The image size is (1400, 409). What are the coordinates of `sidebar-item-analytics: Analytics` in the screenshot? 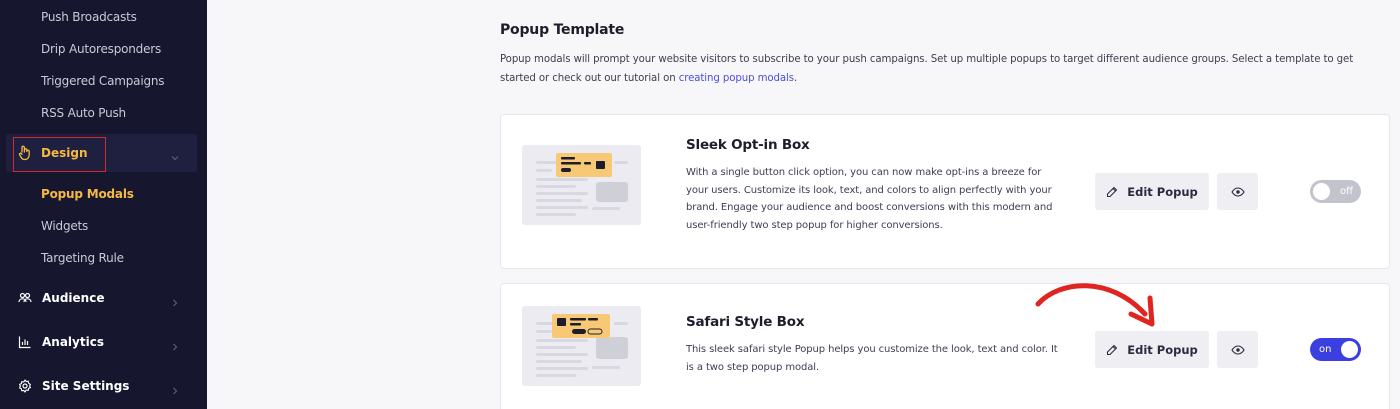 It's located at (61, 342).